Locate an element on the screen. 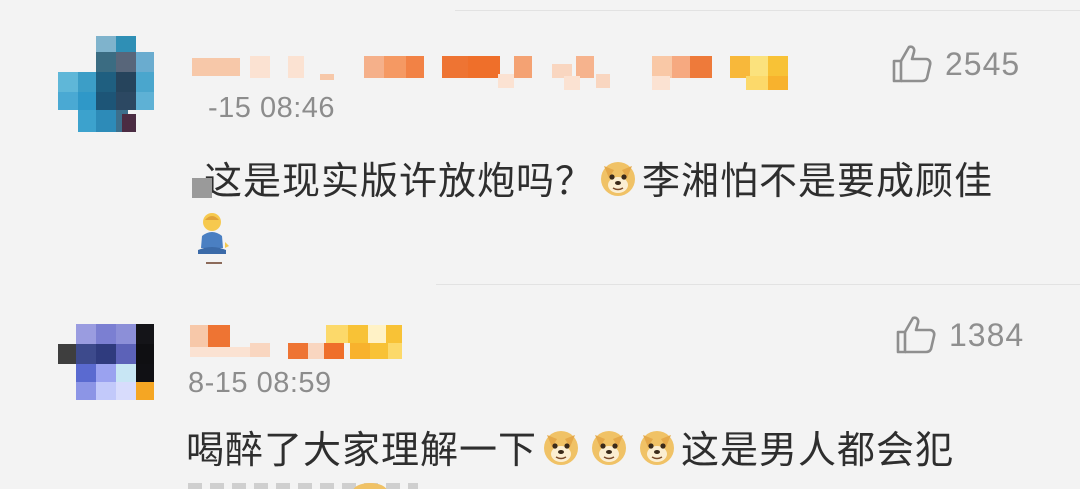 This screenshot has height=489, width=1080. comment-text: 这是现实版许放炮吗？ 李湘怕不是要成顾佳 is located at coordinates (592, 177).